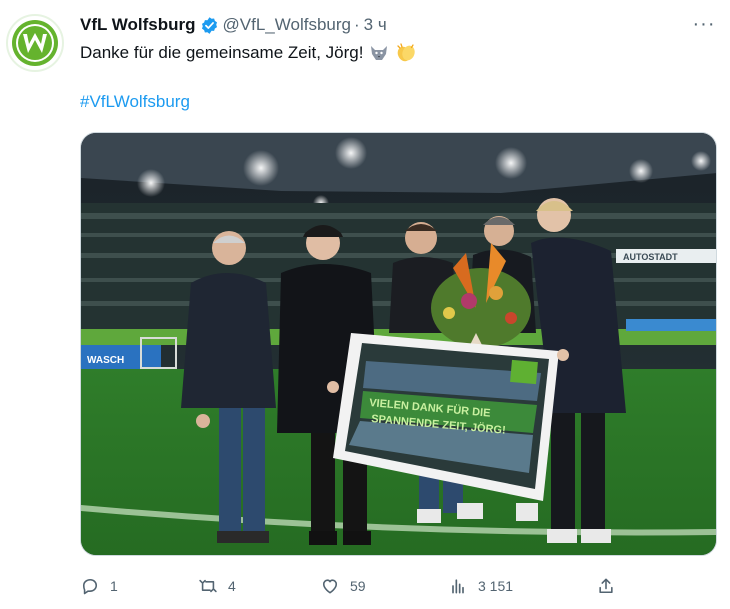 This screenshot has width=730, height=609. I want to click on repost-icon, so click(208, 586).